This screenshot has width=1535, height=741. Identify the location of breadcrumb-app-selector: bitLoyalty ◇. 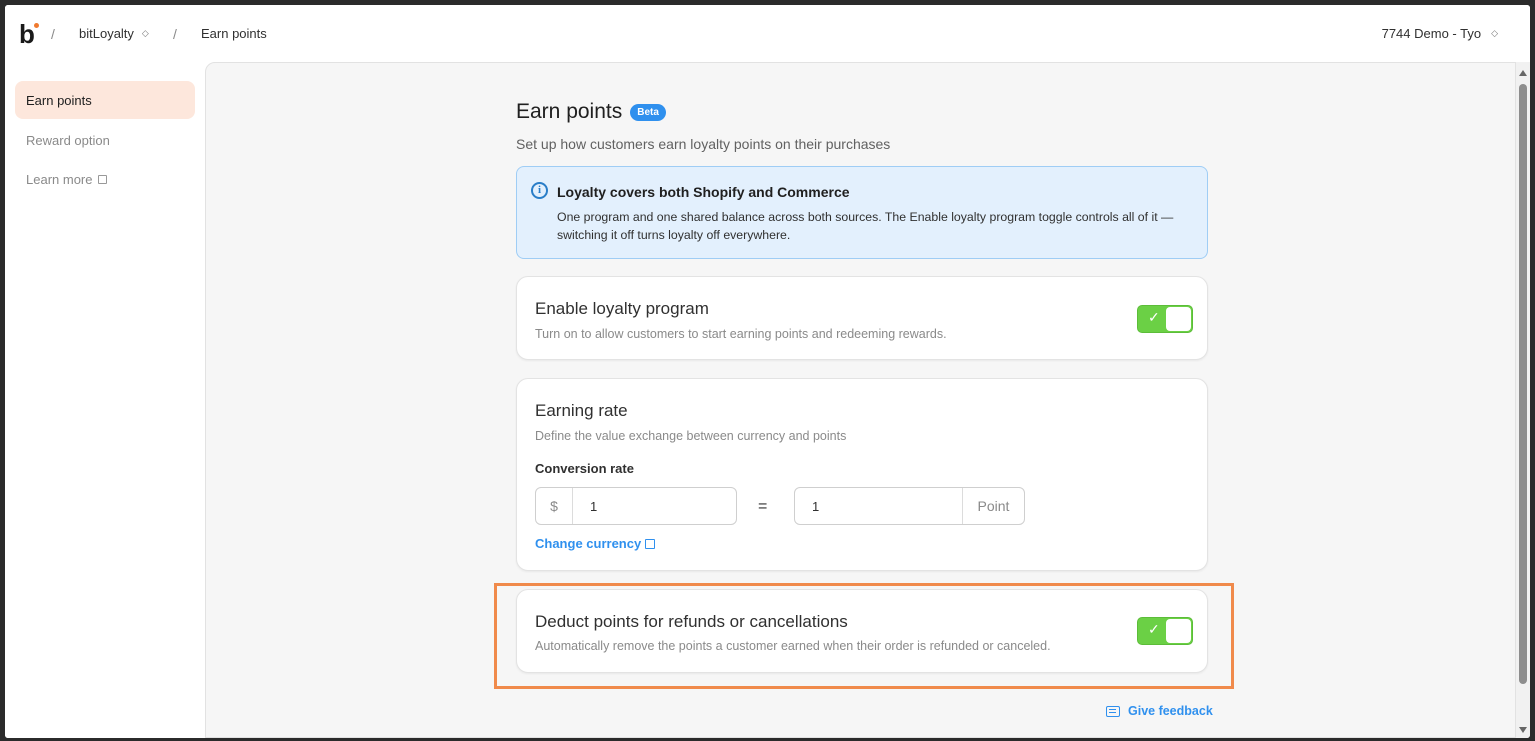
(114, 33).